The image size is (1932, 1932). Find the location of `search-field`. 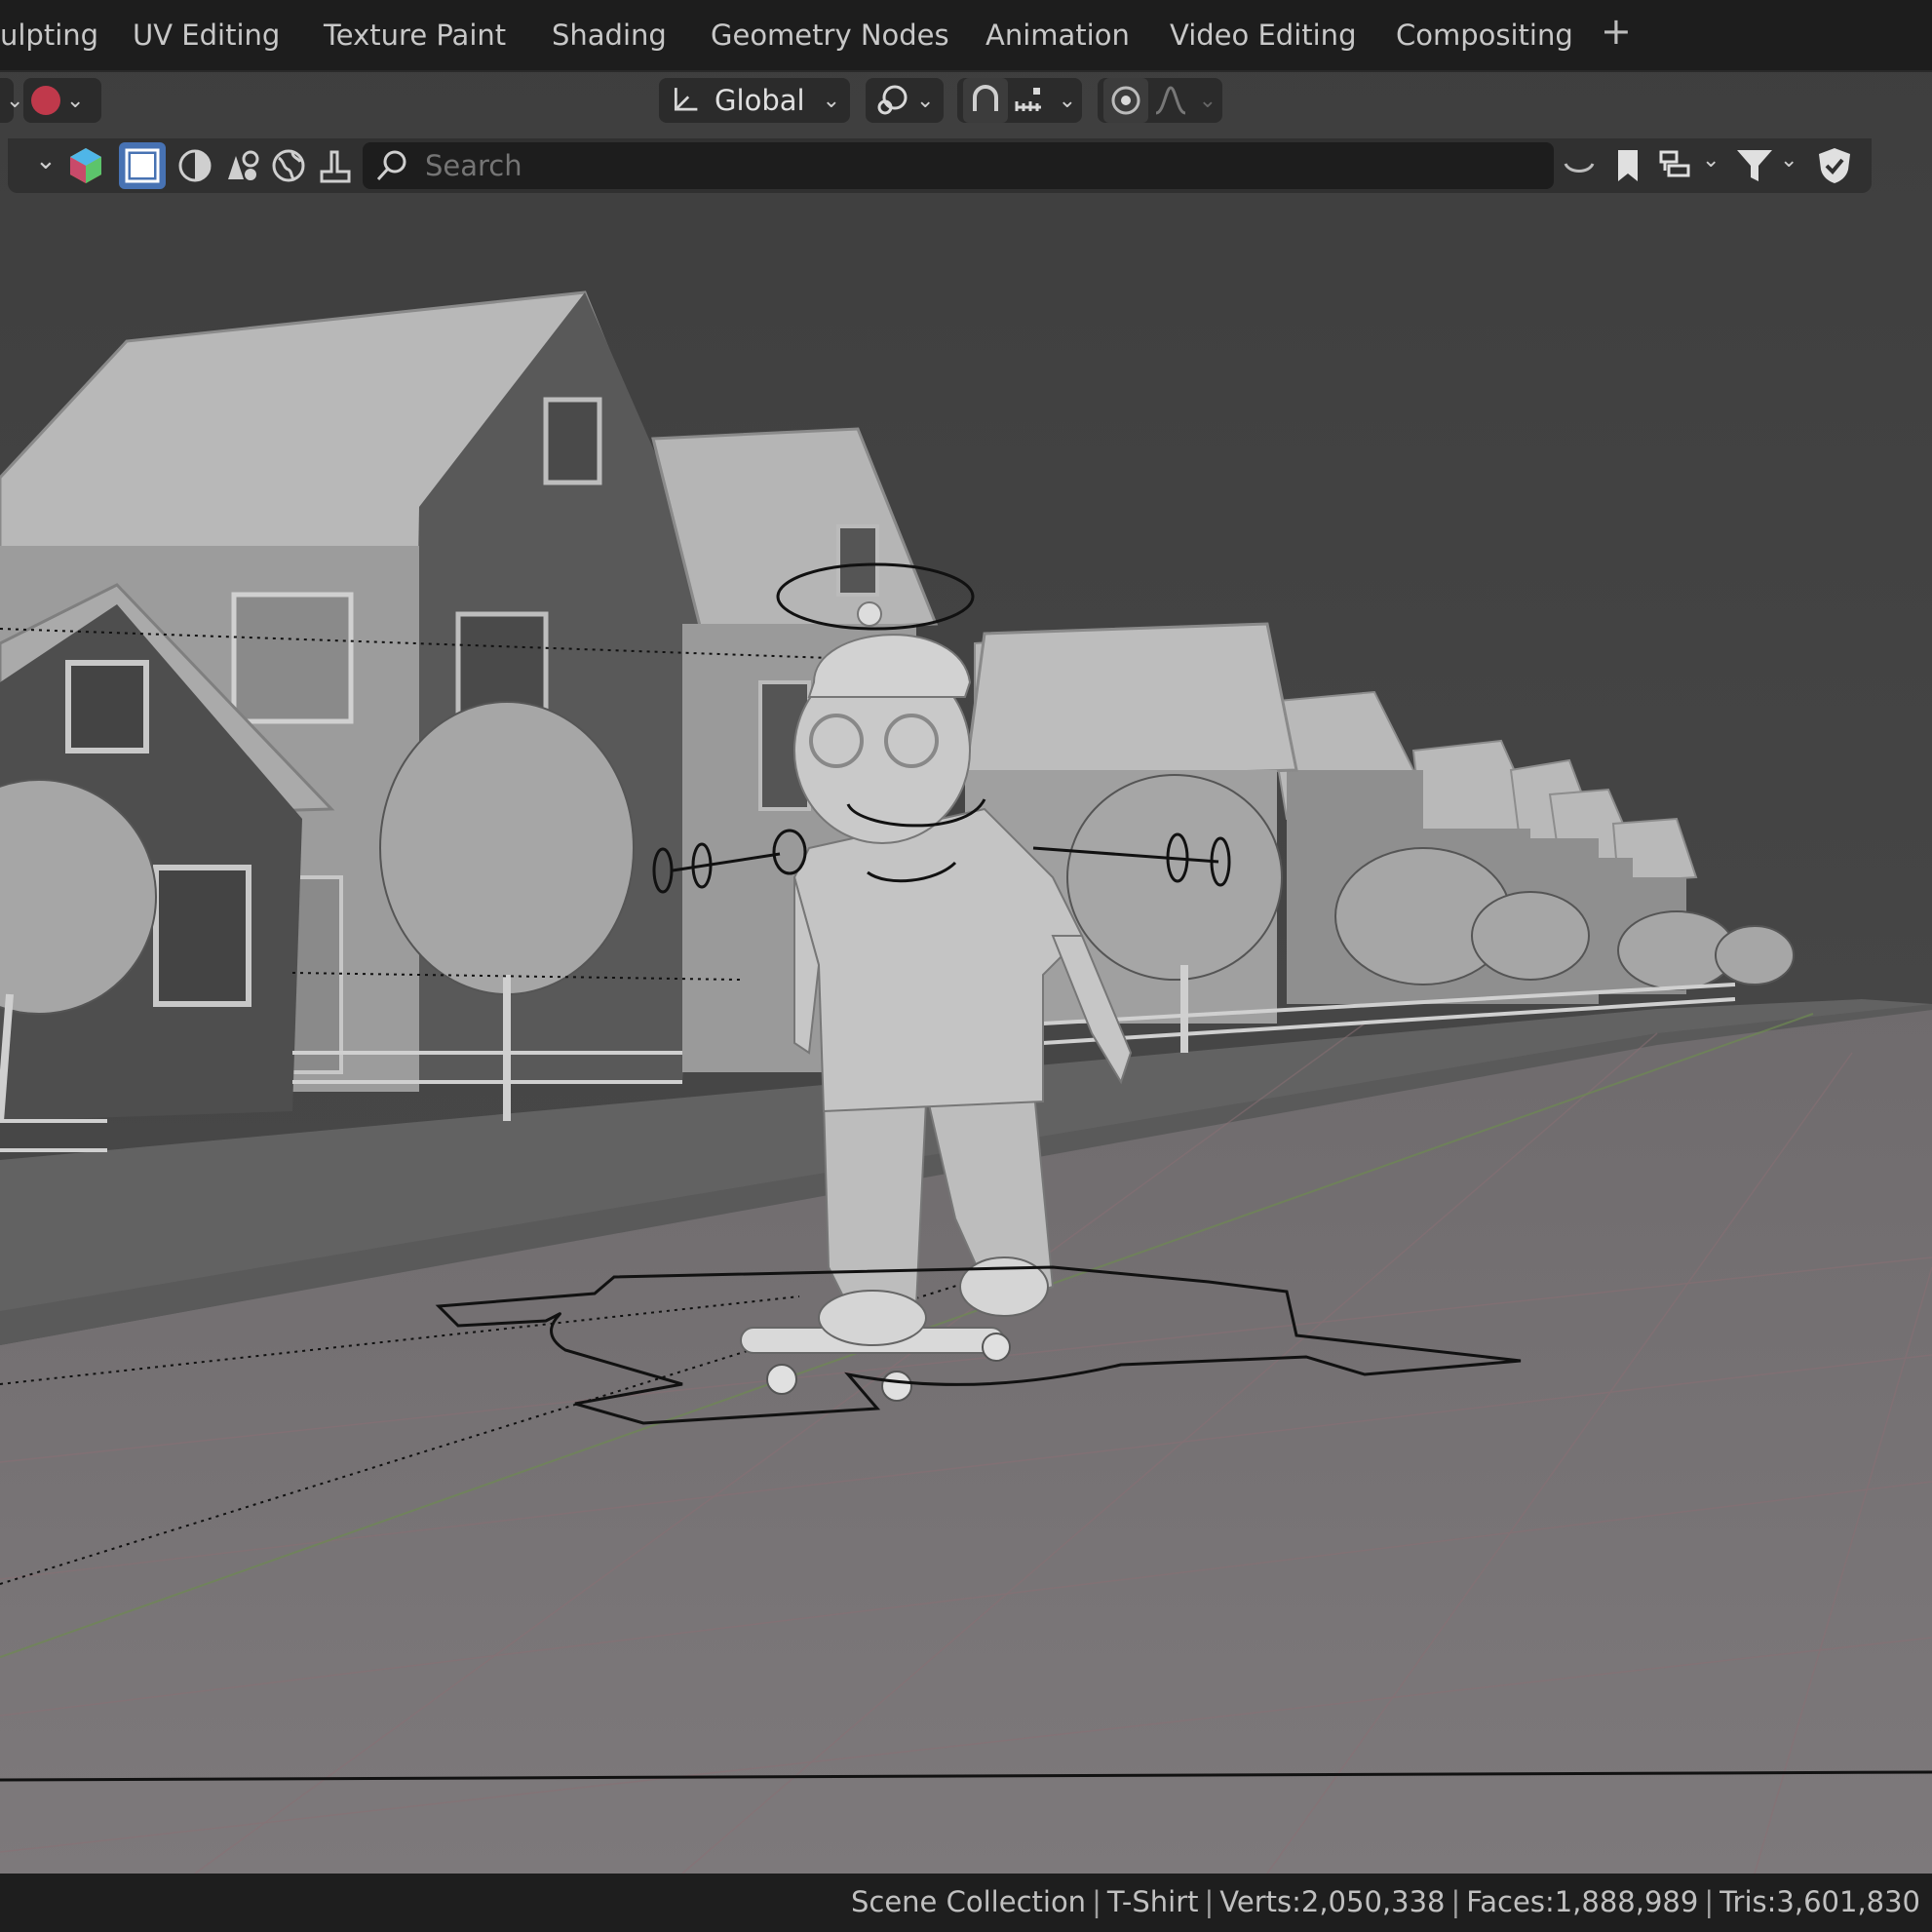

search-field is located at coordinates (958, 165).